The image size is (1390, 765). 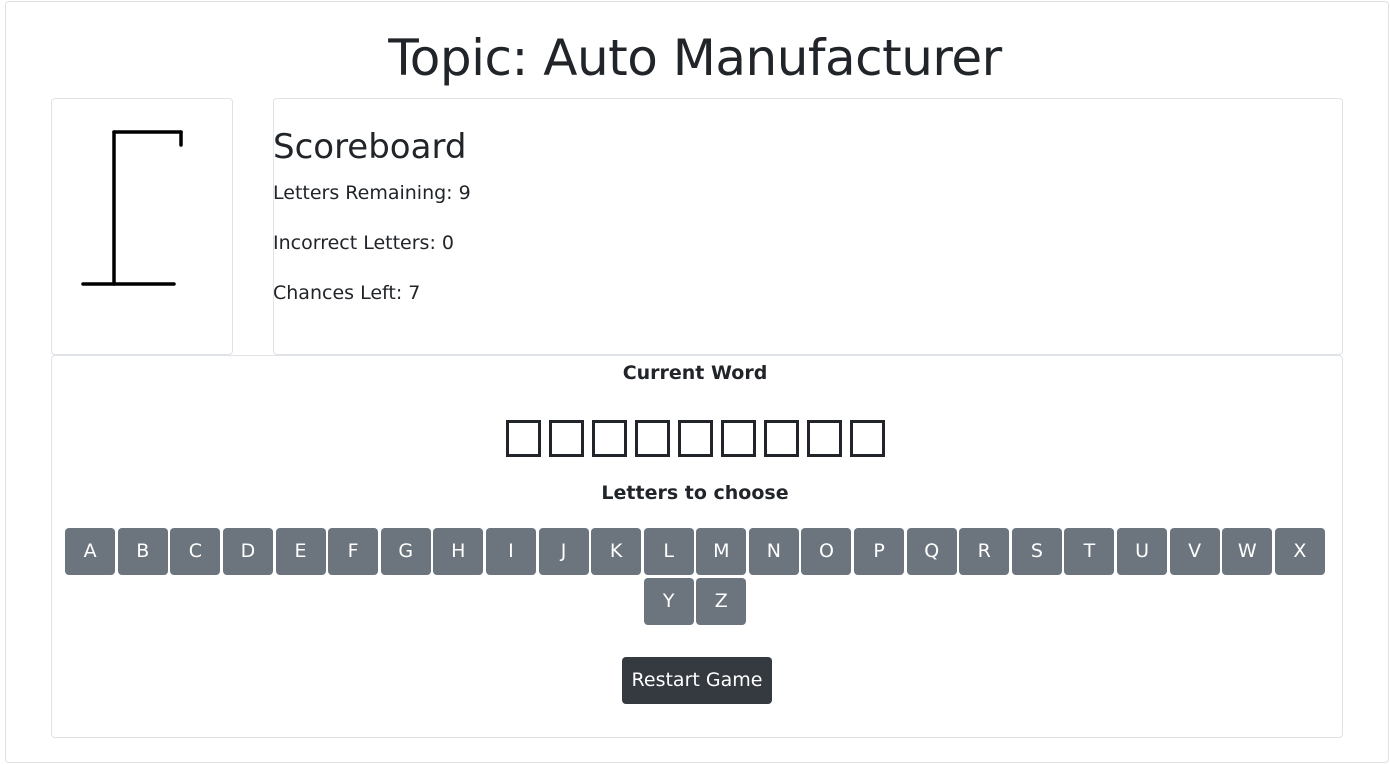 I want to click on letter-button-i: I, so click(x=510, y=551).